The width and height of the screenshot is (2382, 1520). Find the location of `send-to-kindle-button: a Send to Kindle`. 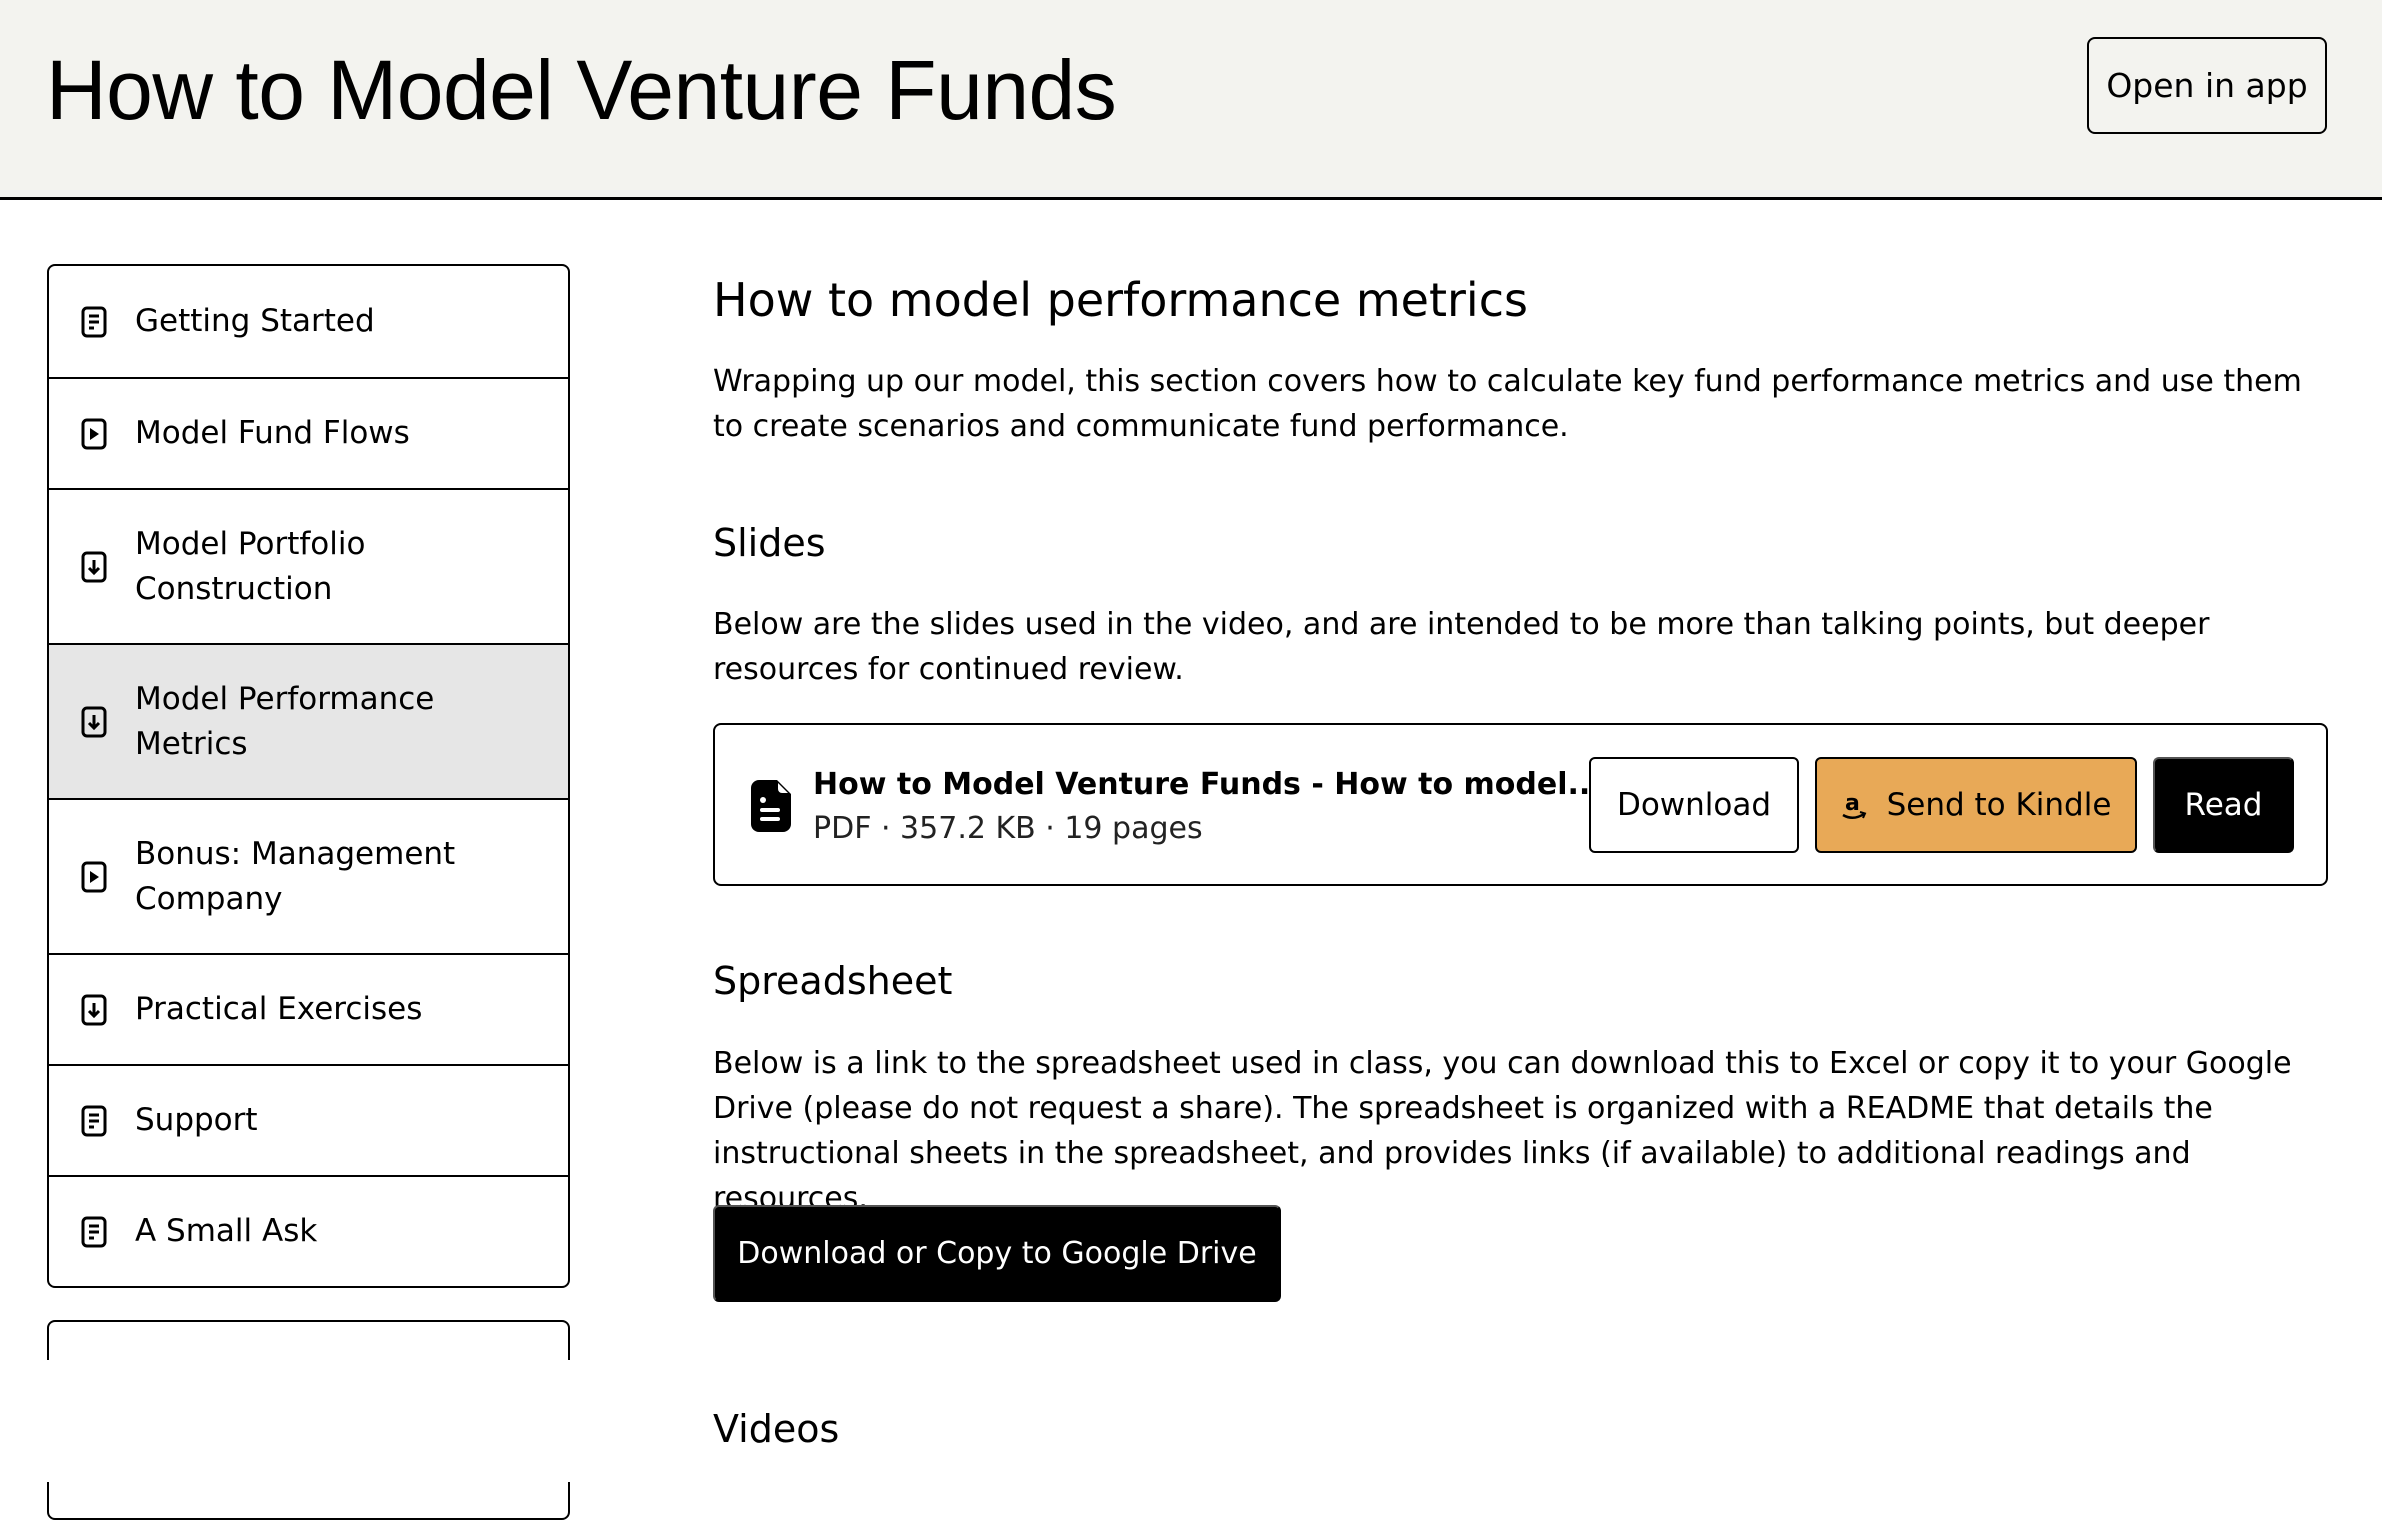

send-to-kindle-button: a Send to Kindle is located at coordinates (1976, 805).